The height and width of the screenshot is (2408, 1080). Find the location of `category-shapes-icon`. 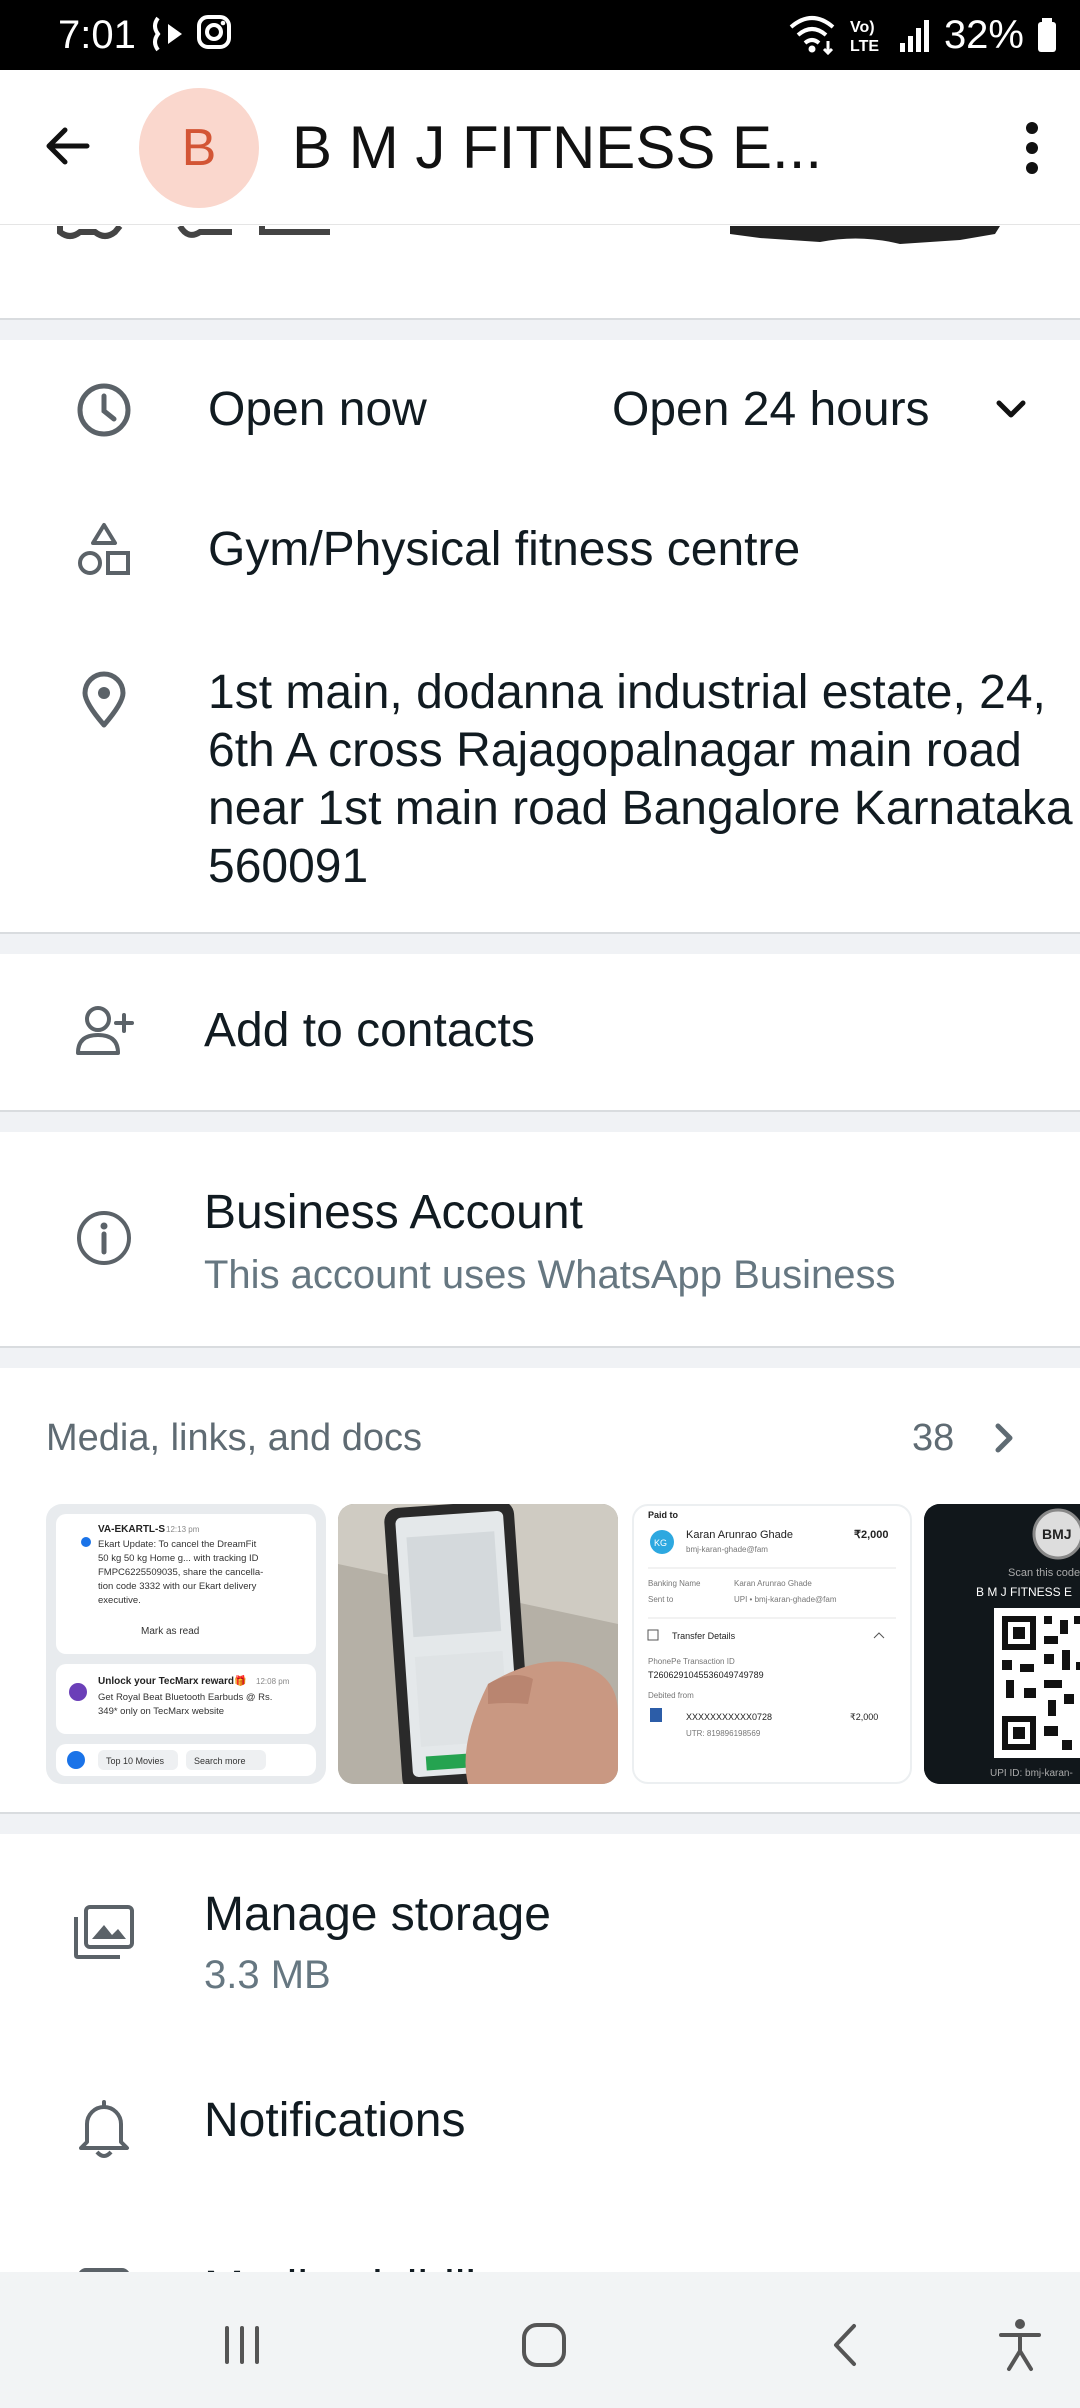

category-shapes-icon is located at coordinates (104, 550).